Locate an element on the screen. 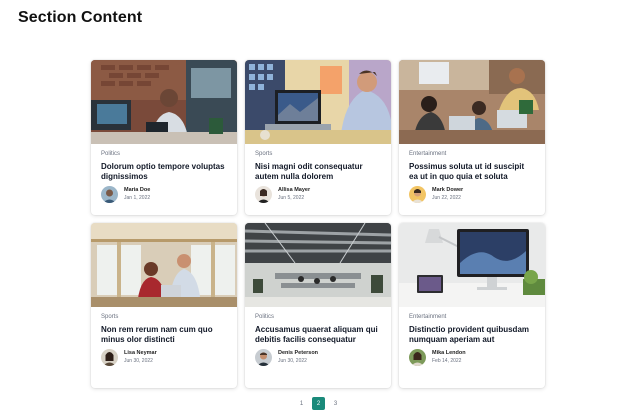 This screenshot has height=419, width=626. page-button-1: 1 is located at coordinates (301, 403).